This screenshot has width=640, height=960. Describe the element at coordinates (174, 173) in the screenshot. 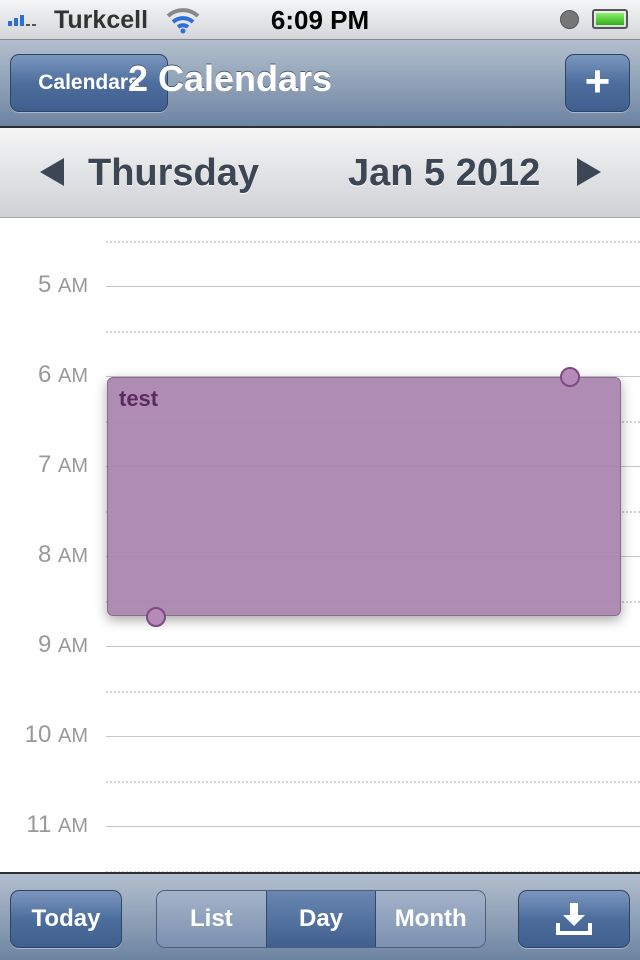

I see `day-name: Thursday` at that location.